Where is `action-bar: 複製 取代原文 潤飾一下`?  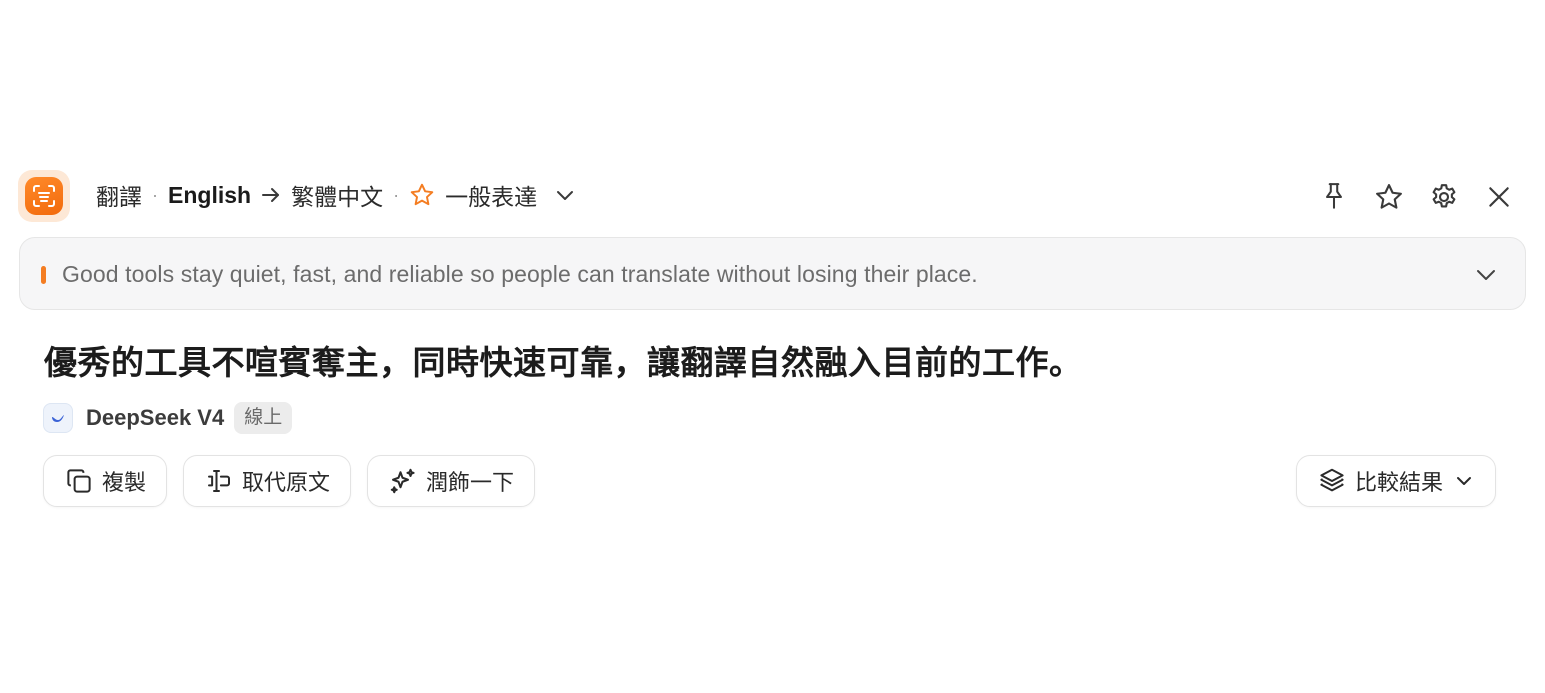 action-bar: 複製 取代原文 潤飾一下 is located at coordinates (297, 481).